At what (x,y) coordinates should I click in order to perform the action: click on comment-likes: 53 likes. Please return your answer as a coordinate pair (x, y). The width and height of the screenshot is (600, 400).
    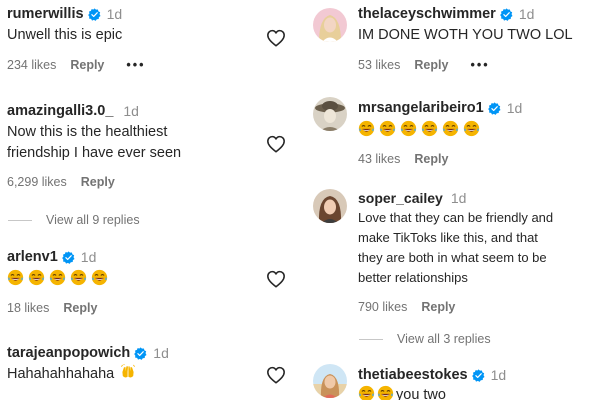
    Looking at the image, I should click on (379, 65).